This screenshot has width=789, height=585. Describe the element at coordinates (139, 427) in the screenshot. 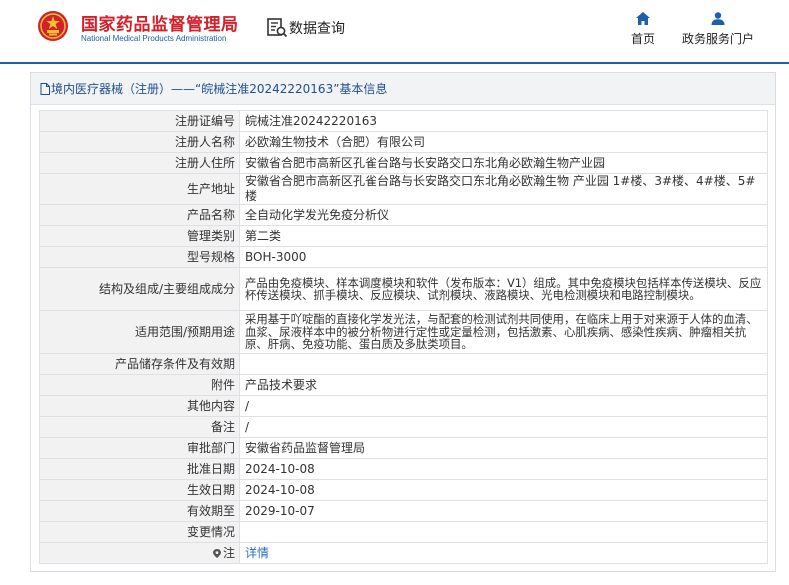

I see `field-label: 备注` at that location.